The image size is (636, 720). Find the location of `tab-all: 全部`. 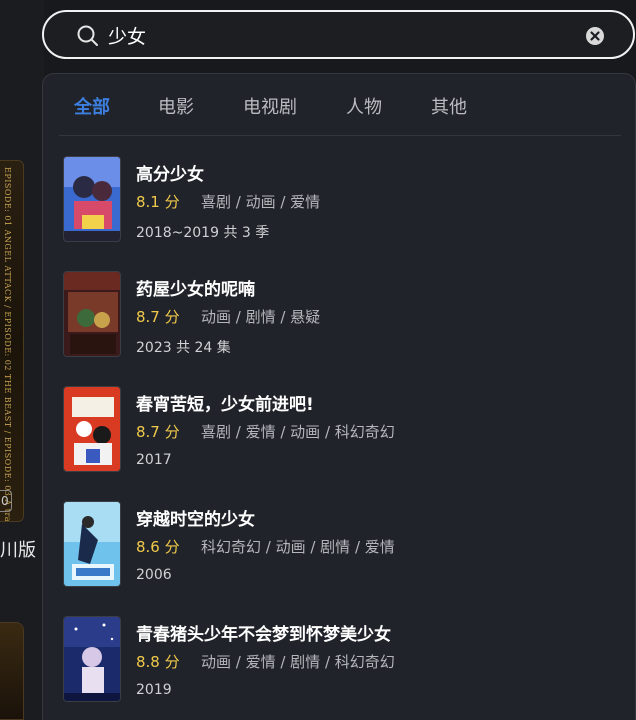

tab-all: 全部 is located at coordinates (92, 106).